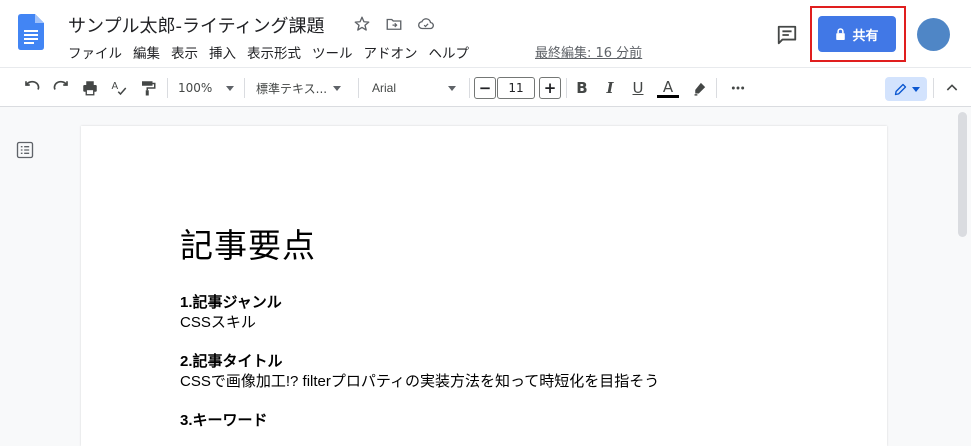  What do you see at coordinates (391, 52) in the screenshot?
I see `menu-addons: アドオン` at bounding box center [391, 52].